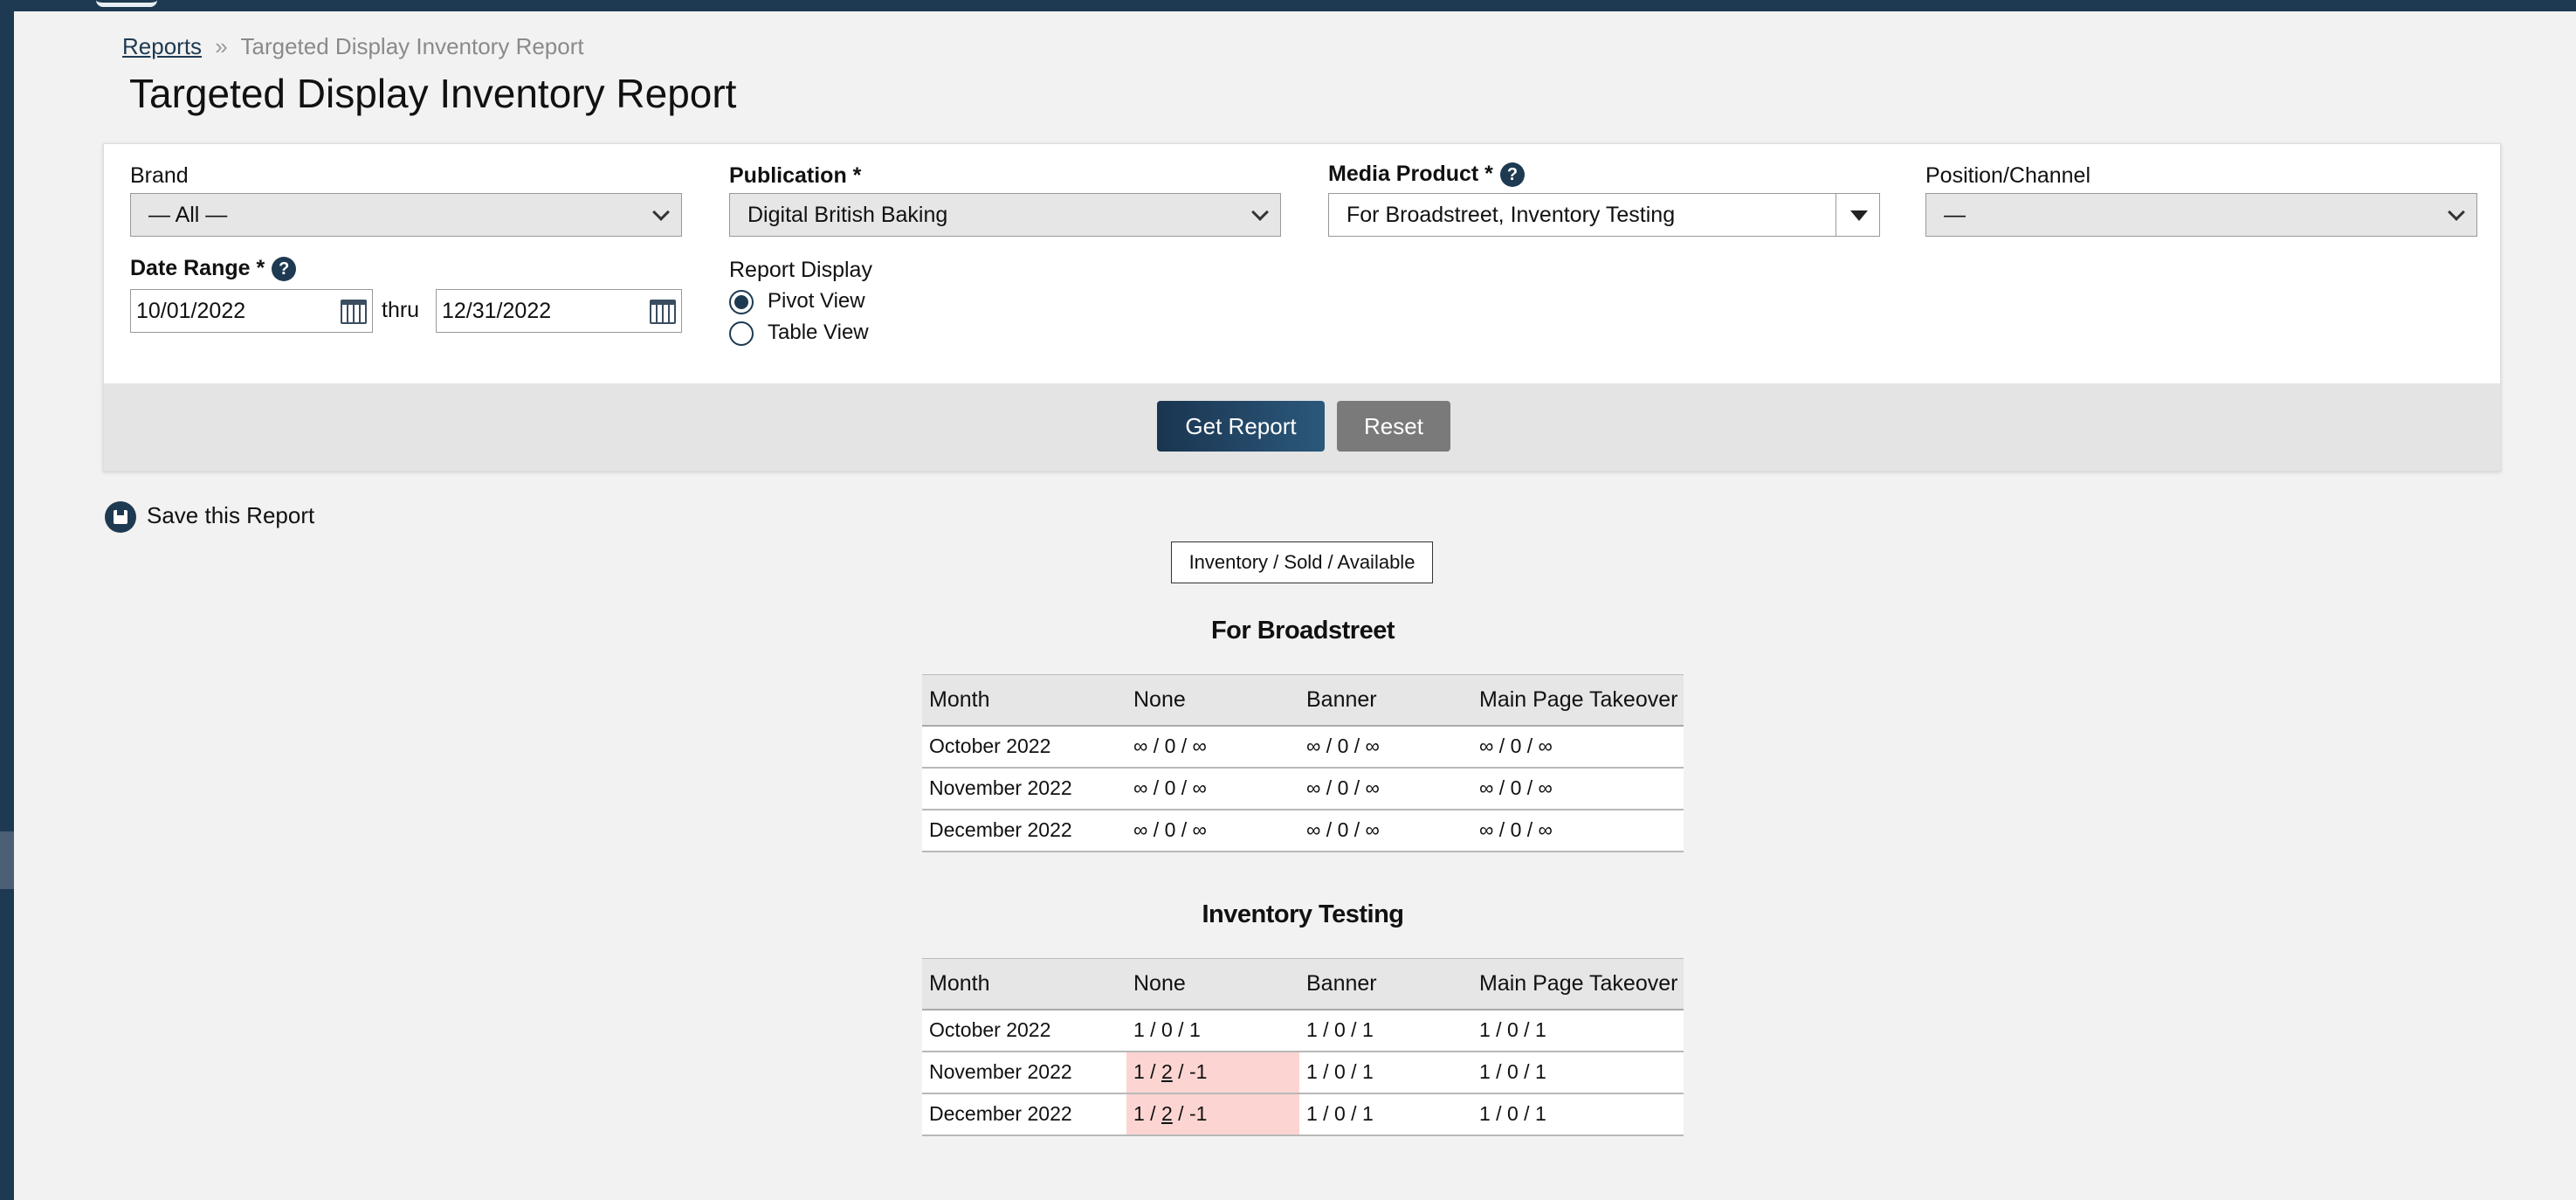 The height and width of the screenshot is (1200, 2576). What do you see at coordinates (120, 517) in the screenshot?
I see `save-icon` at bounding box center [120, 517].